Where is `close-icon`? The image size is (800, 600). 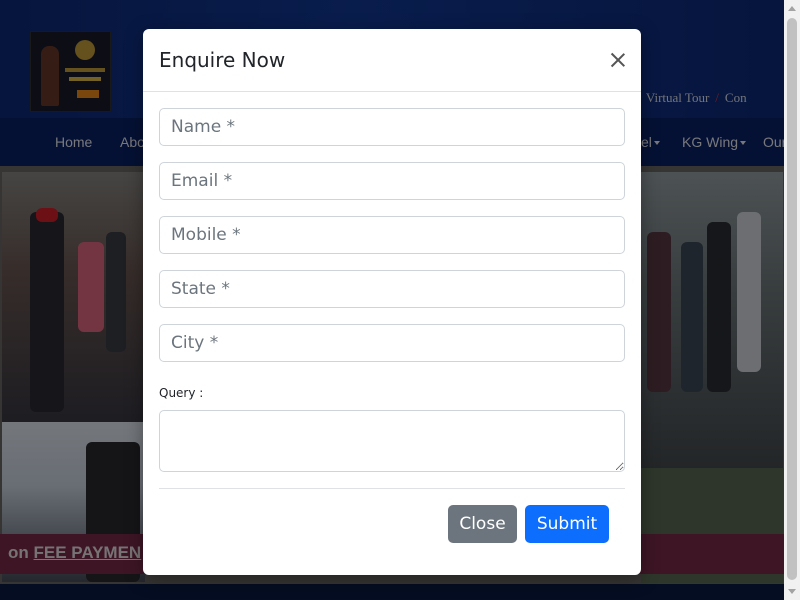
close-icon is located at coordinates (618, 60).